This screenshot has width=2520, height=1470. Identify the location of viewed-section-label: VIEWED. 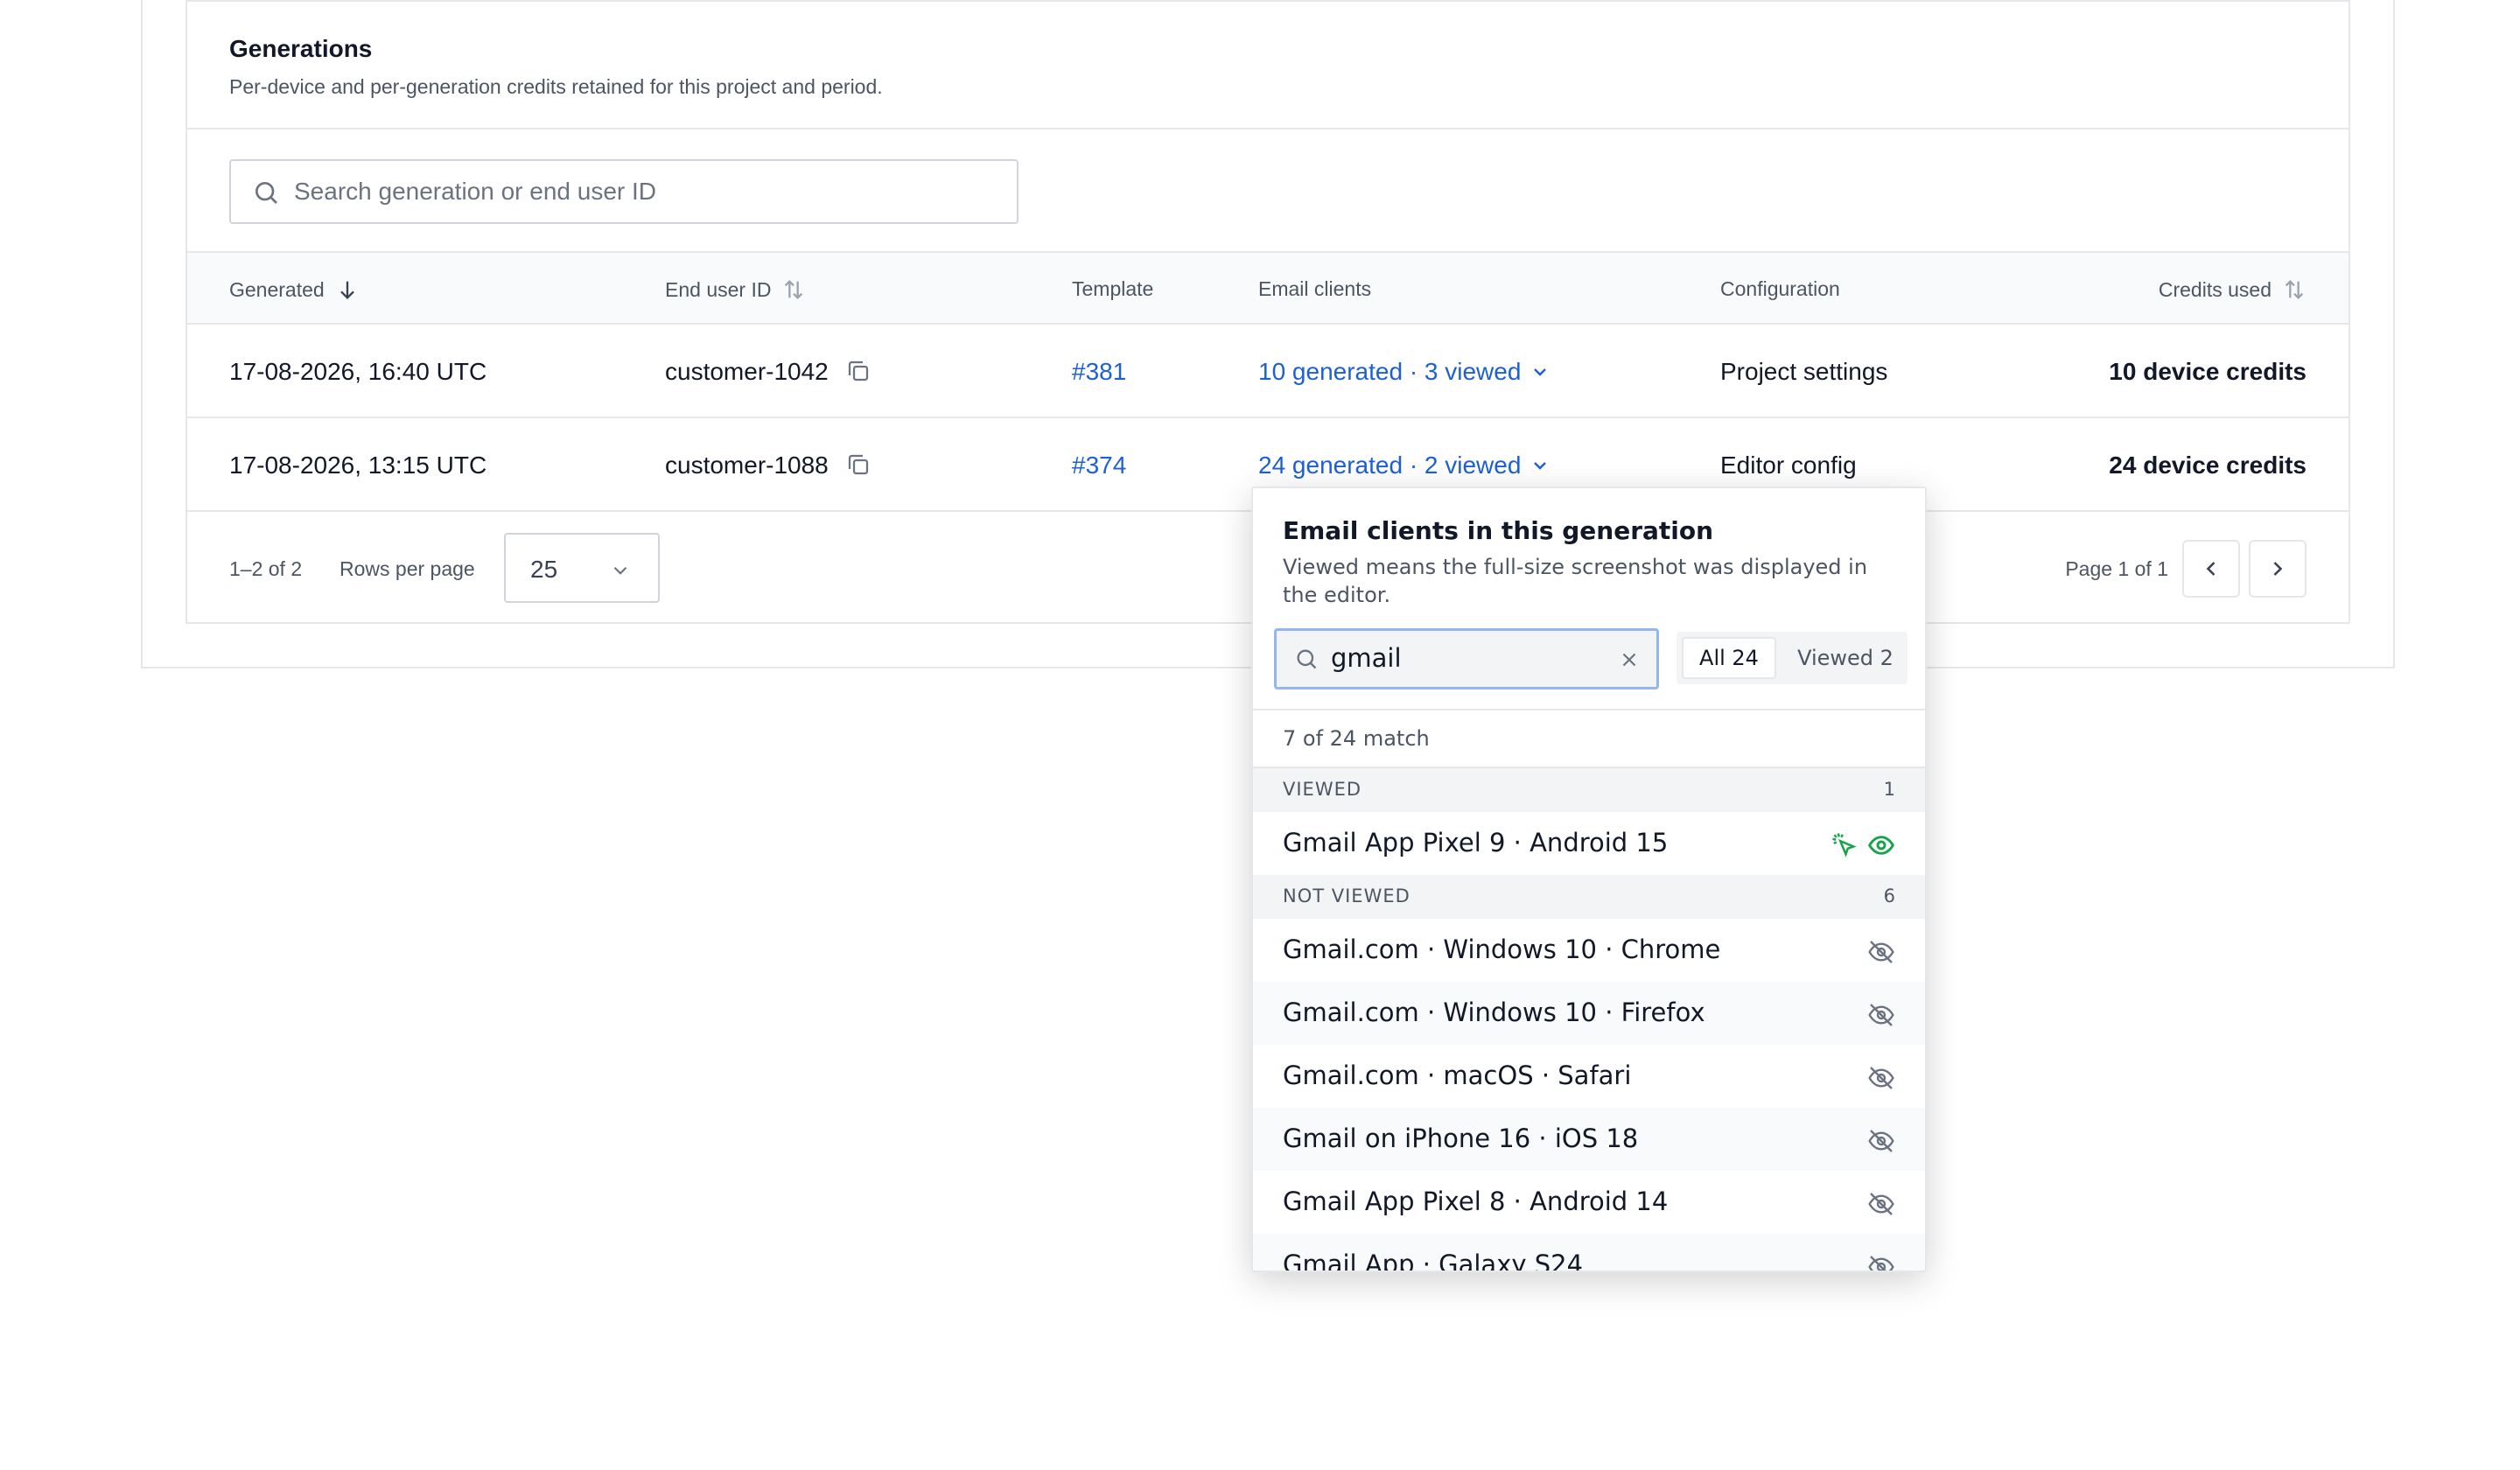
(1322, 789).